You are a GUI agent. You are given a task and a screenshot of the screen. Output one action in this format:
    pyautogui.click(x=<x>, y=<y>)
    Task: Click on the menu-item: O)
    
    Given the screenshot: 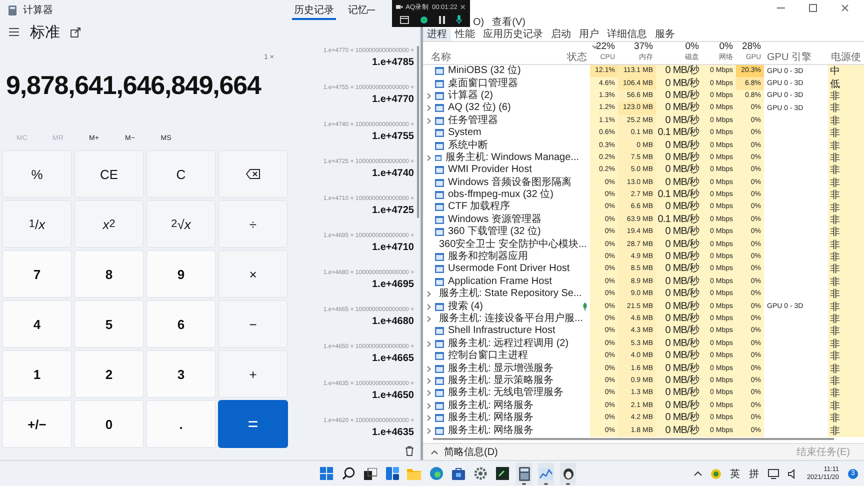 What is the action you would take?
    pyautogui.click(x=478, y=22)
    